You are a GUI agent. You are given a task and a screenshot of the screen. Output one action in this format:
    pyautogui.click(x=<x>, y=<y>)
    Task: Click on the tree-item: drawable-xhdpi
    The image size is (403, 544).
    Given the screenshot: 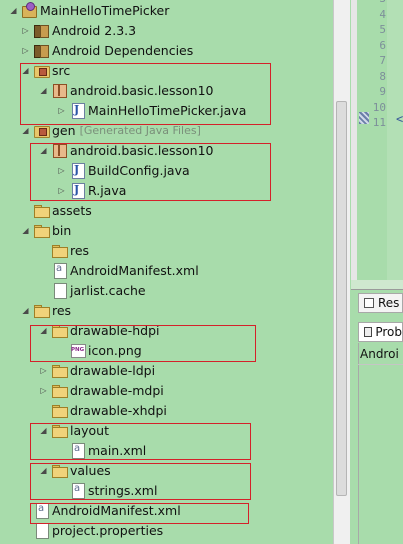 What is the action you would take?
    pyautogui.click(x=166, y=410)
    